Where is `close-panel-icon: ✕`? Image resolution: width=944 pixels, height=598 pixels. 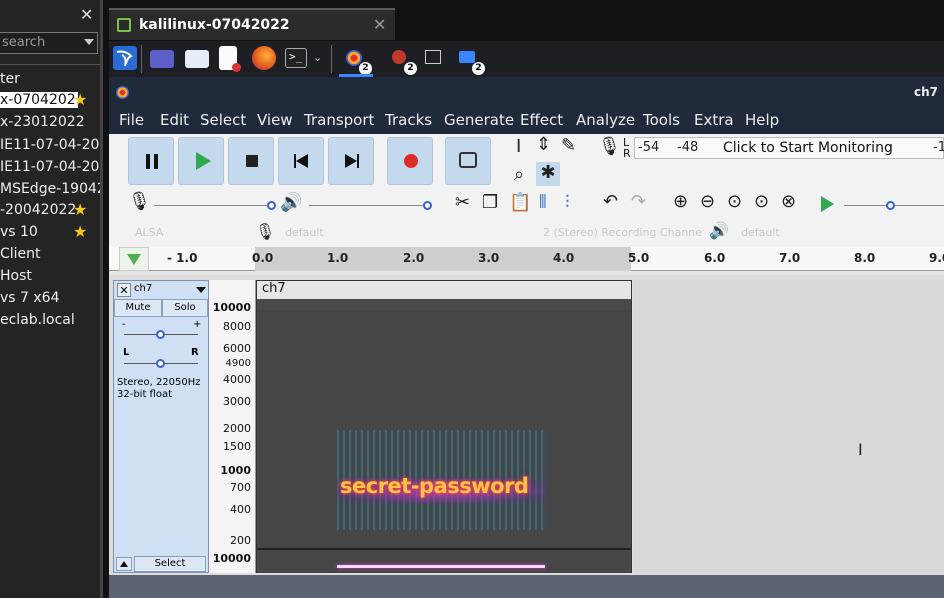 close-panel-icon: ✕ is located at coordinates (86, 14).